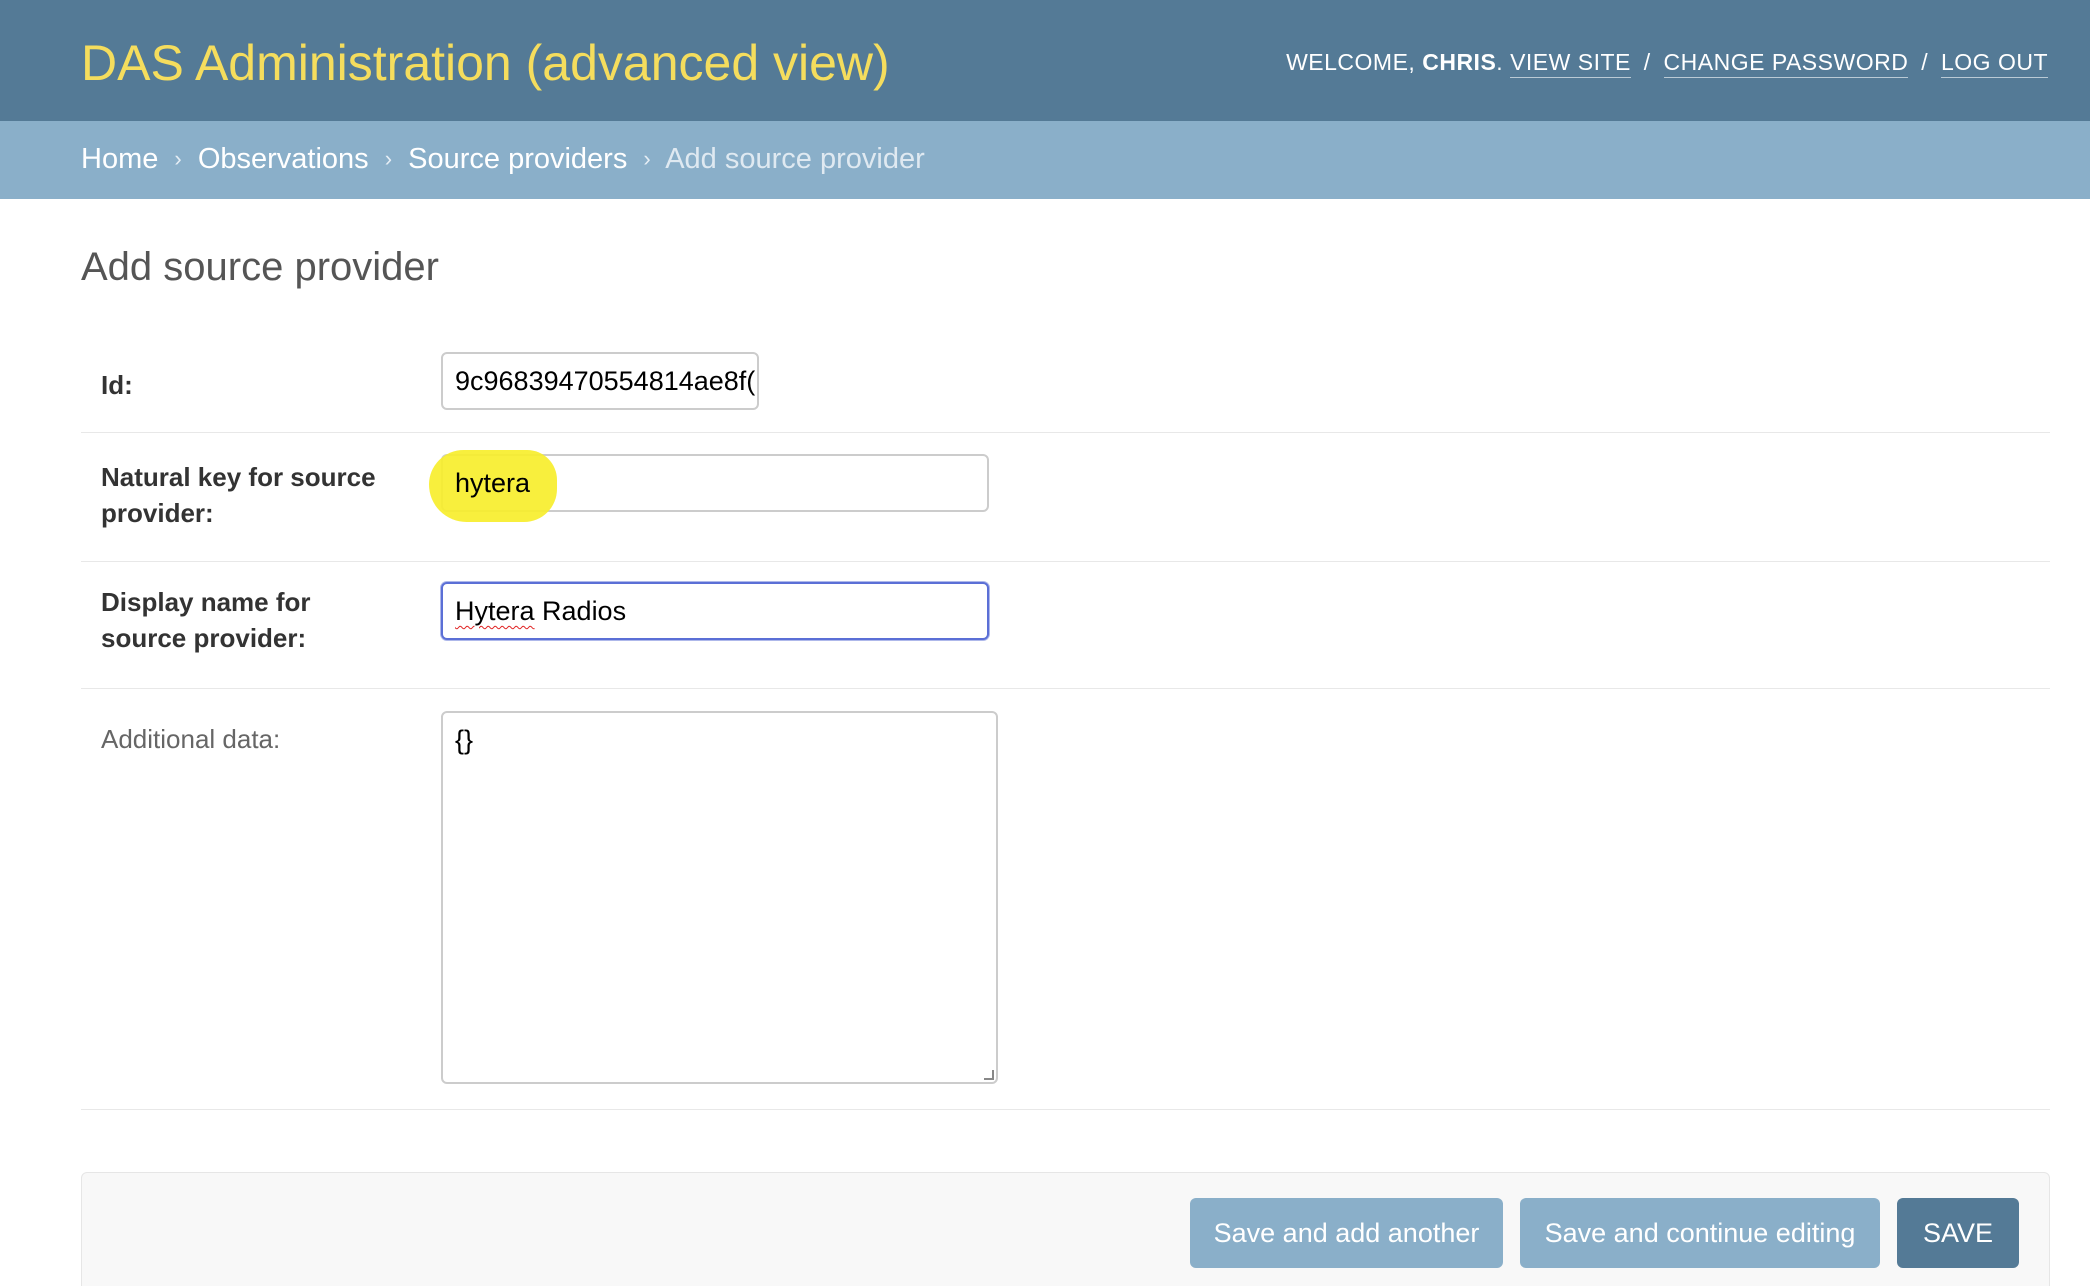 Image resolution: width=2090 pixels, height=1286 pixels. Describe the element at coordinates (117, 385) in the screenshot. I see `id-label: Id:` at that location.